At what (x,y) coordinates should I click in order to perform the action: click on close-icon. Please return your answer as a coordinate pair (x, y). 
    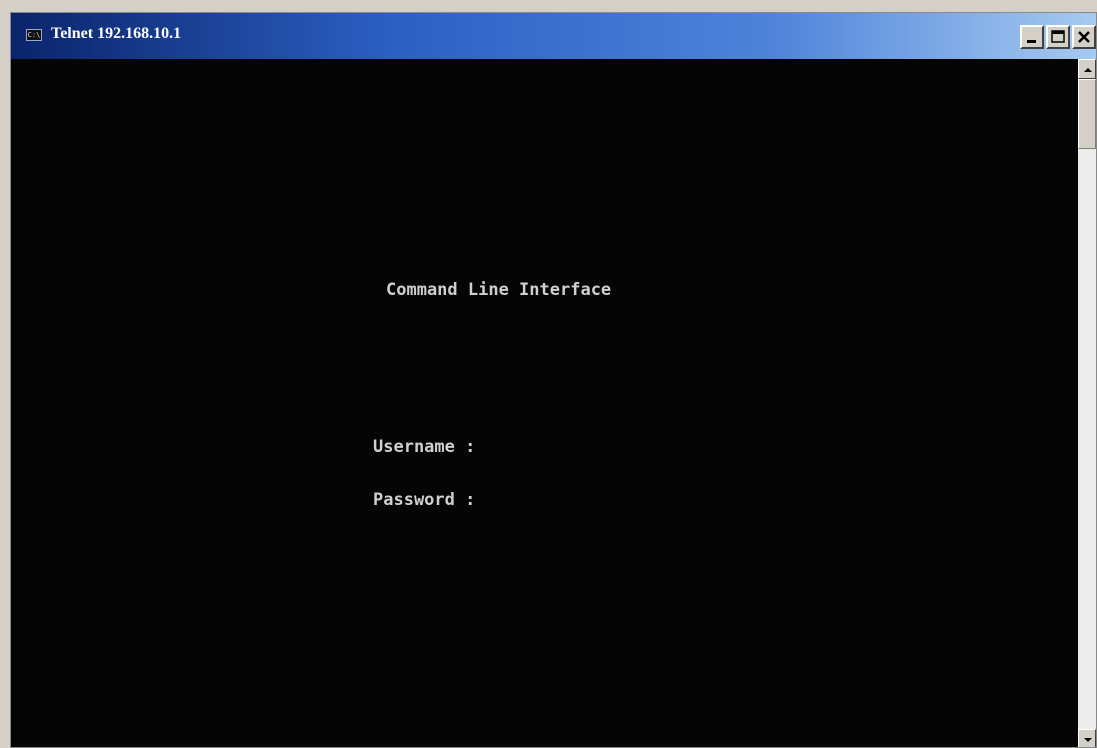
    Looking at the image, I should click on (1084, 37).